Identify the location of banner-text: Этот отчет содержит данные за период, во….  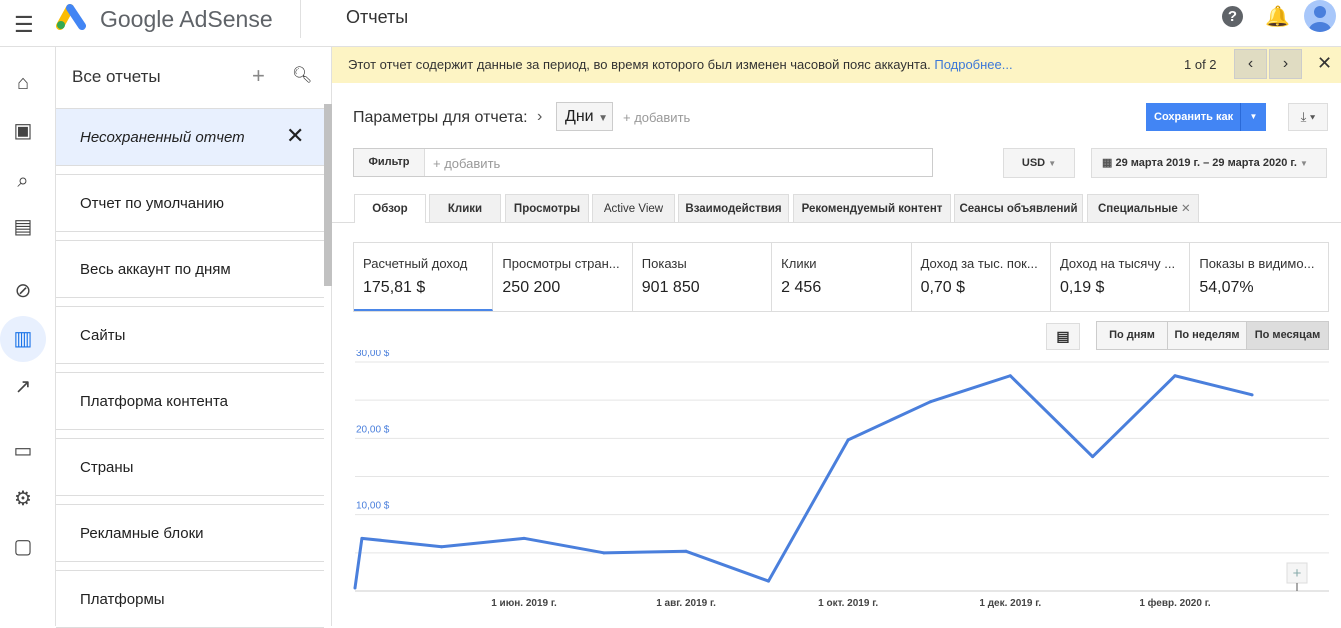
(680, 64).